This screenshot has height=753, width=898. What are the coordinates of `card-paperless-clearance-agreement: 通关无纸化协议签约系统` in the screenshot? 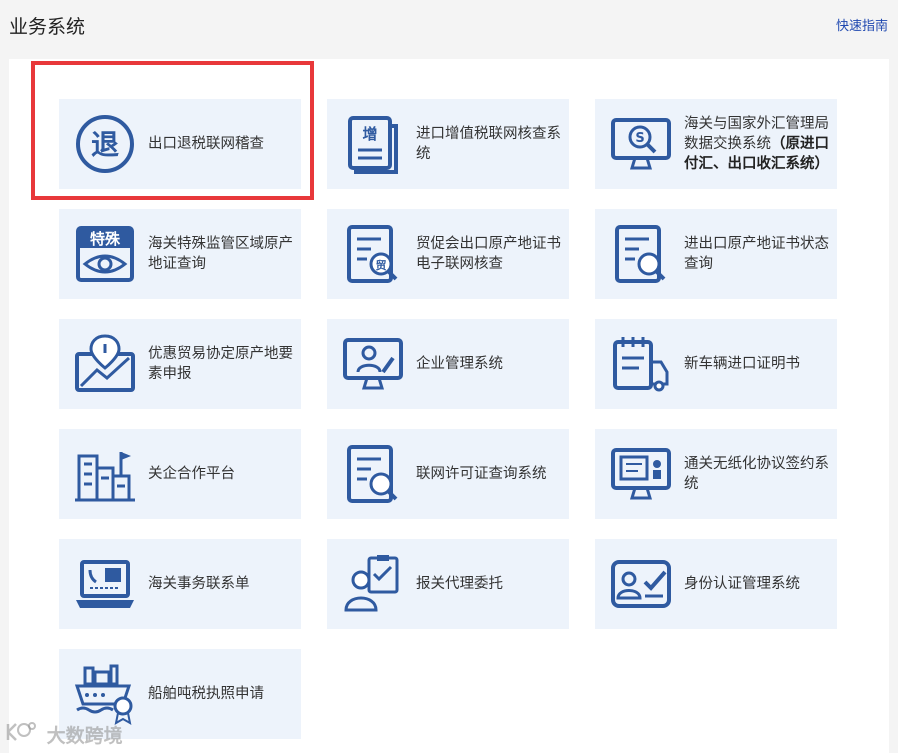 It's located at (716, 474).